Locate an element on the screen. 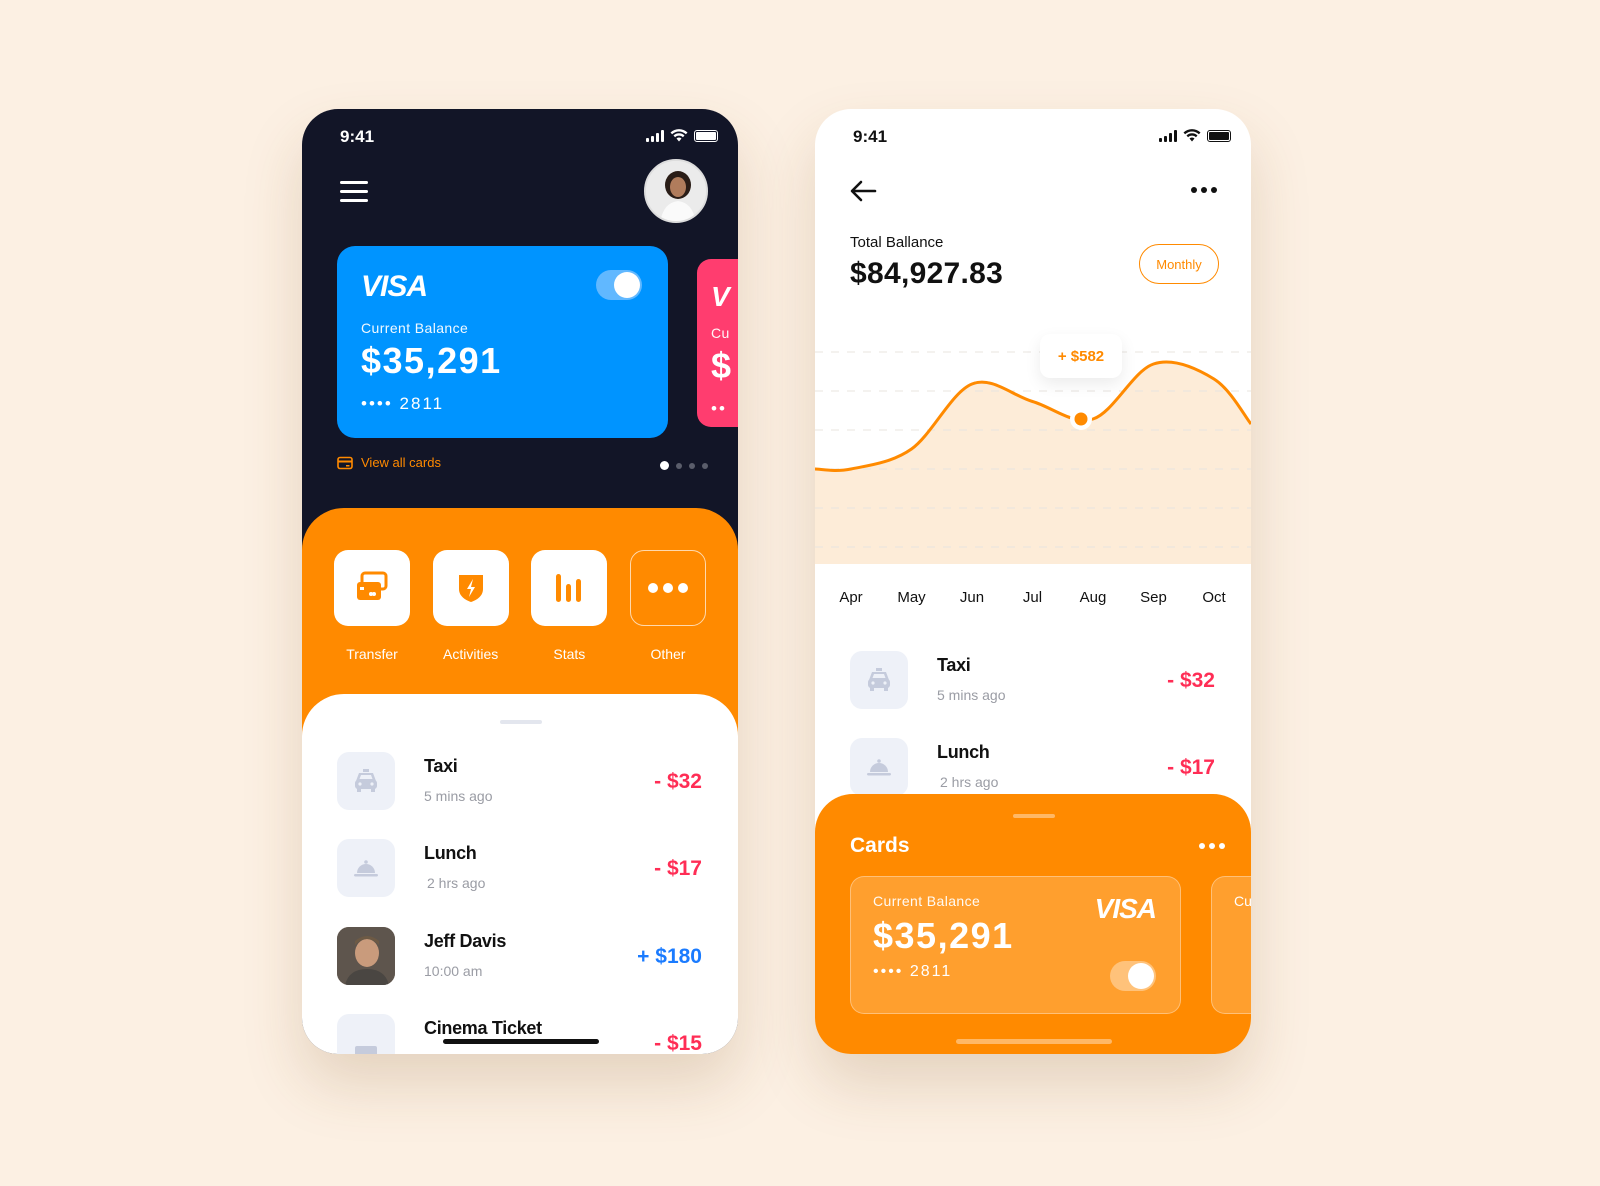 Image resolution: width=1600 pixels, height=1186 pixels. transaction-amount: + $180 is located at coordinates (669, 956).